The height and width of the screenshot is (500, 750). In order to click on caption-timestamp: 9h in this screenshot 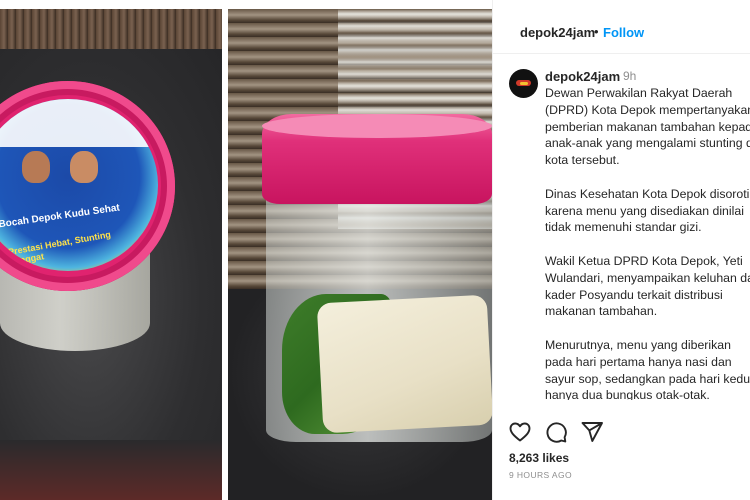, I will do `click(629, 76)`.